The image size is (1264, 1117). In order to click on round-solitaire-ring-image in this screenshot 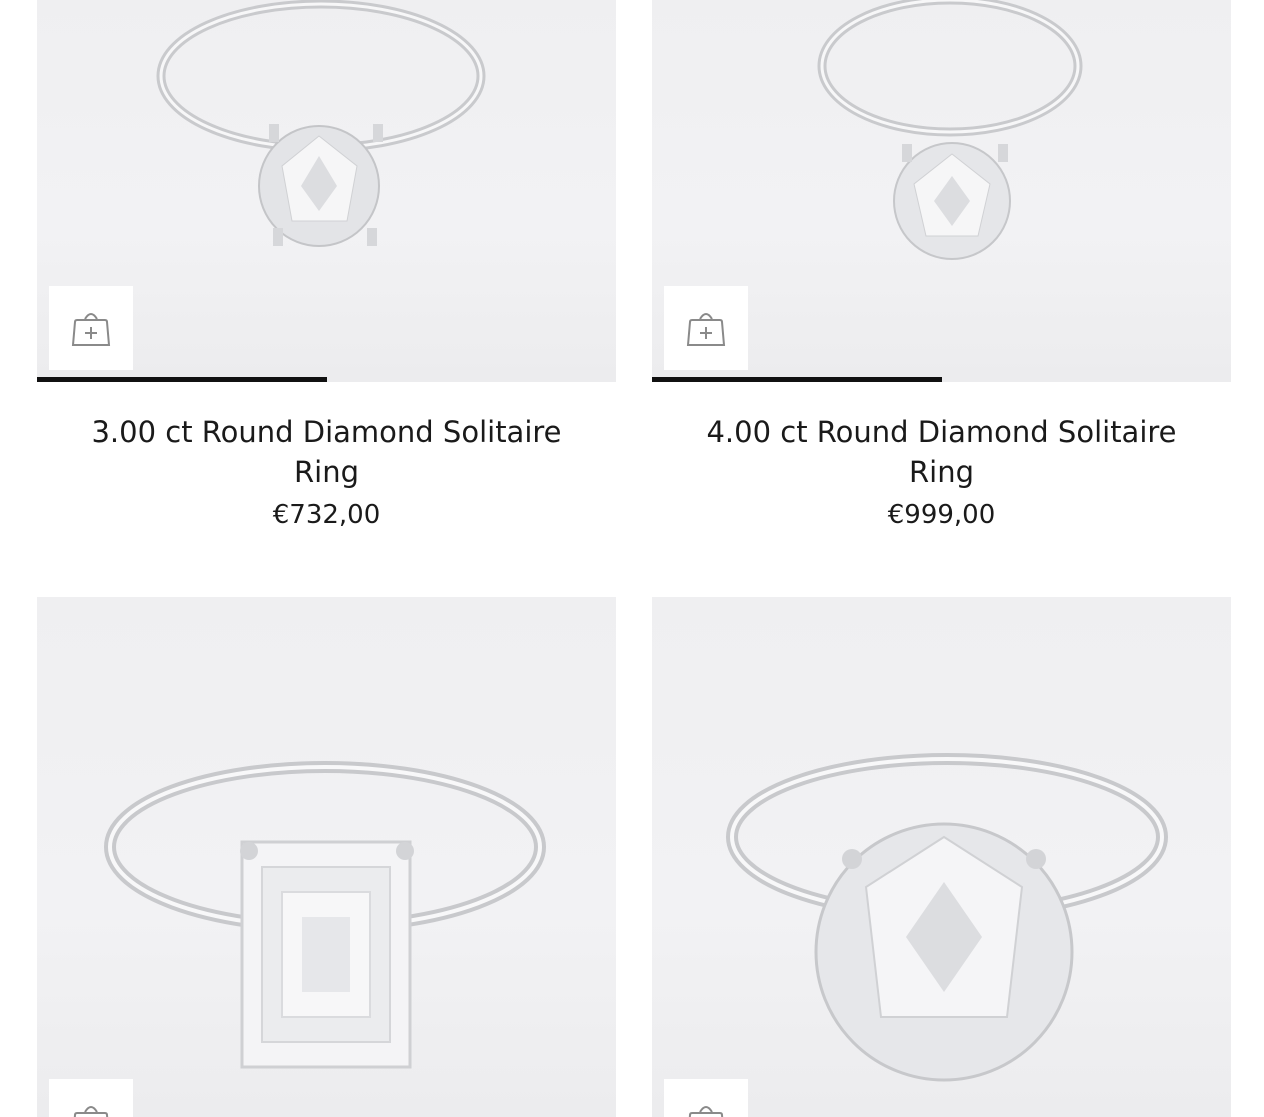, I will do `click(947, 917)`.